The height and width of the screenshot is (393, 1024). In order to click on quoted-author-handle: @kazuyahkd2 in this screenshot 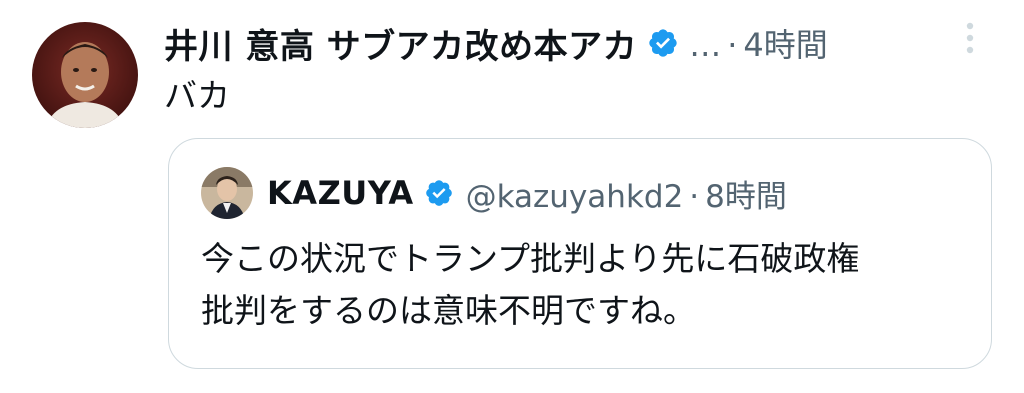, I will do `click(575, 197)`.